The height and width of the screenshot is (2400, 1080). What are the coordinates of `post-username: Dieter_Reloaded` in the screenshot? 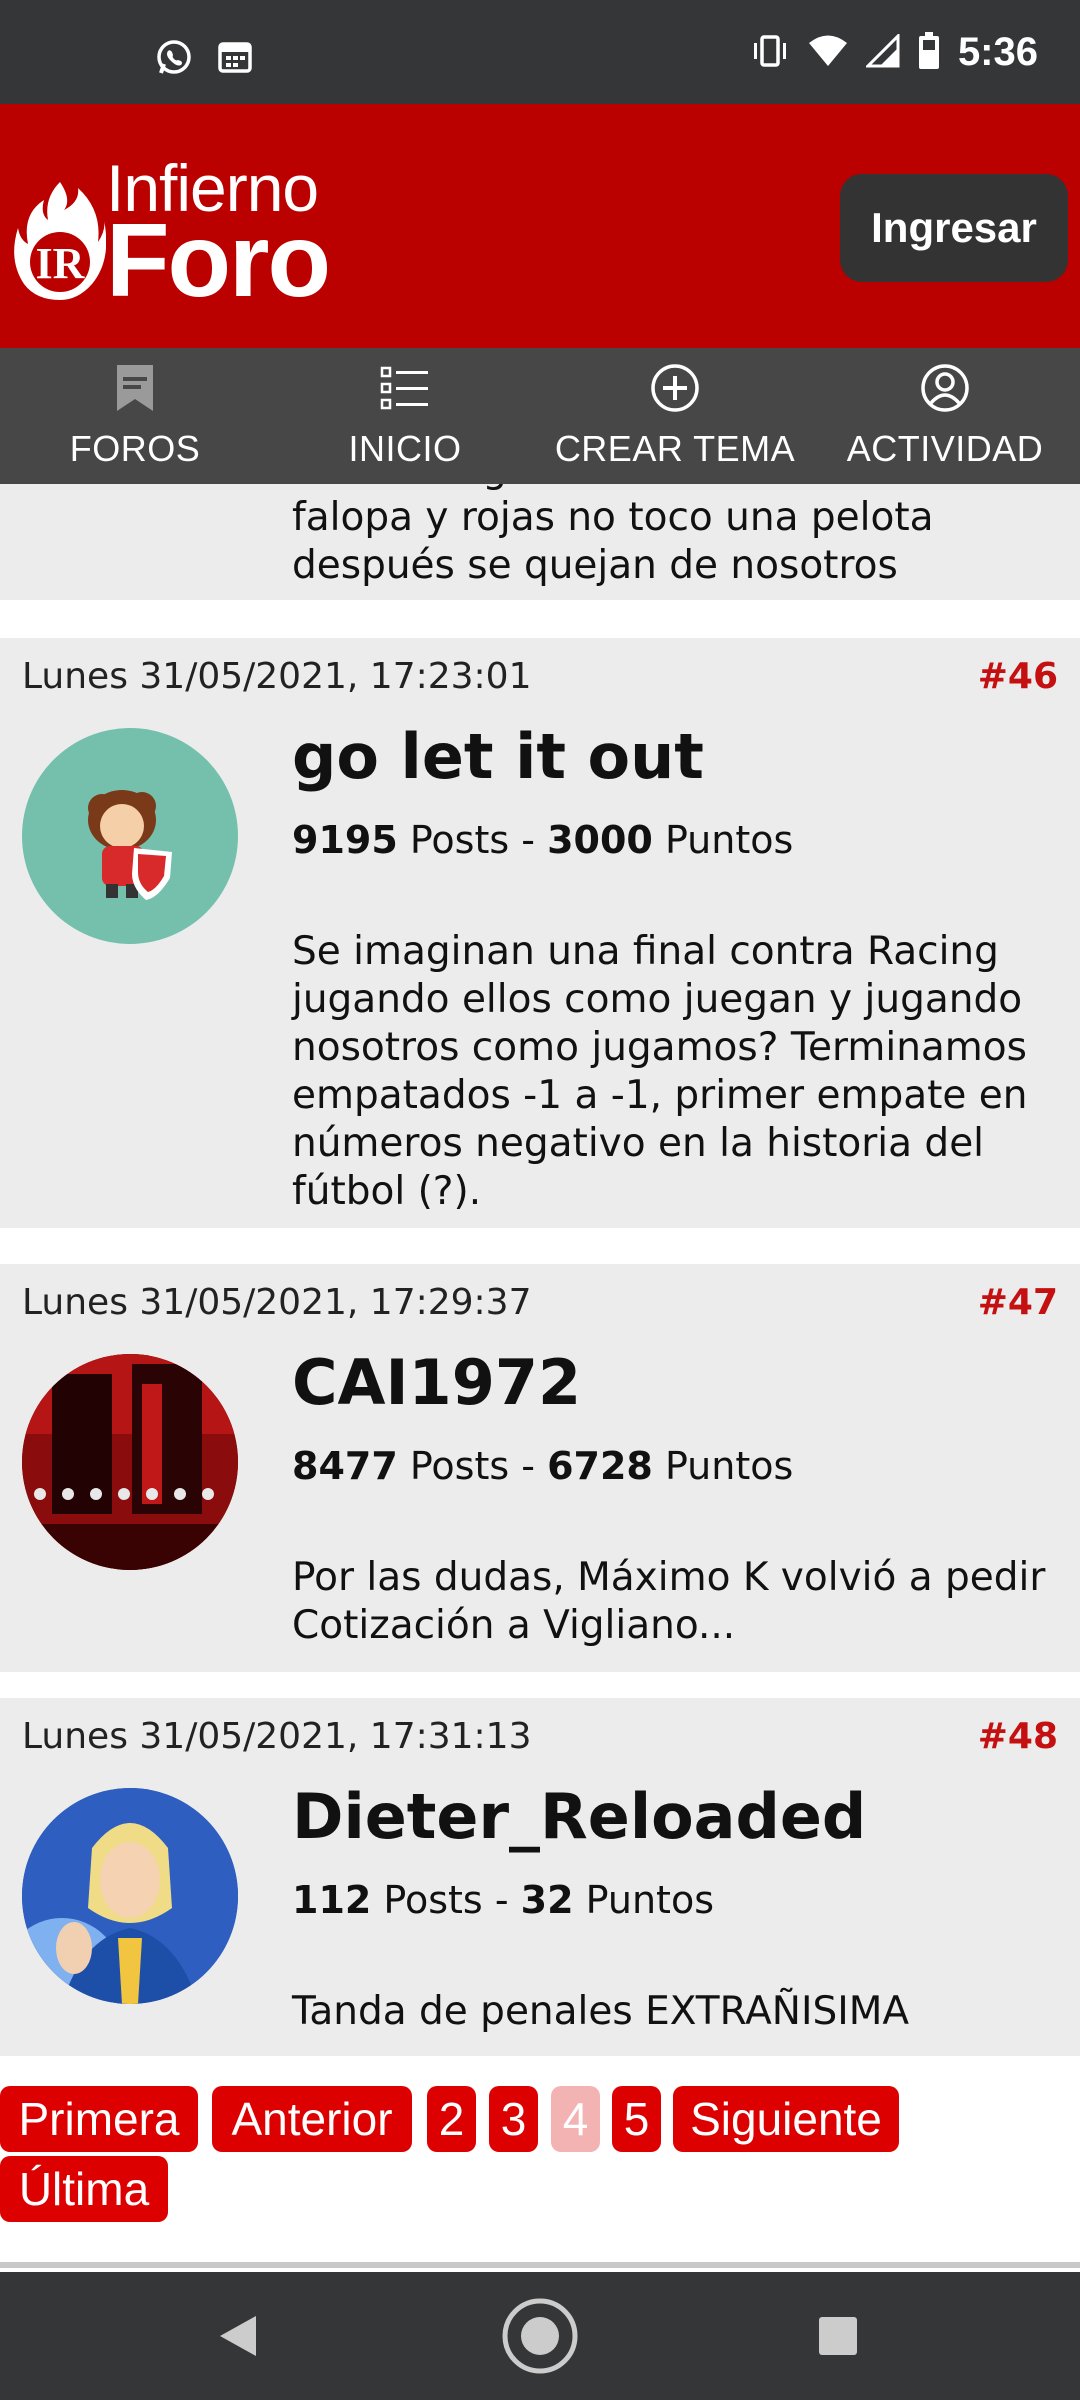 It's located at (579, 1816).